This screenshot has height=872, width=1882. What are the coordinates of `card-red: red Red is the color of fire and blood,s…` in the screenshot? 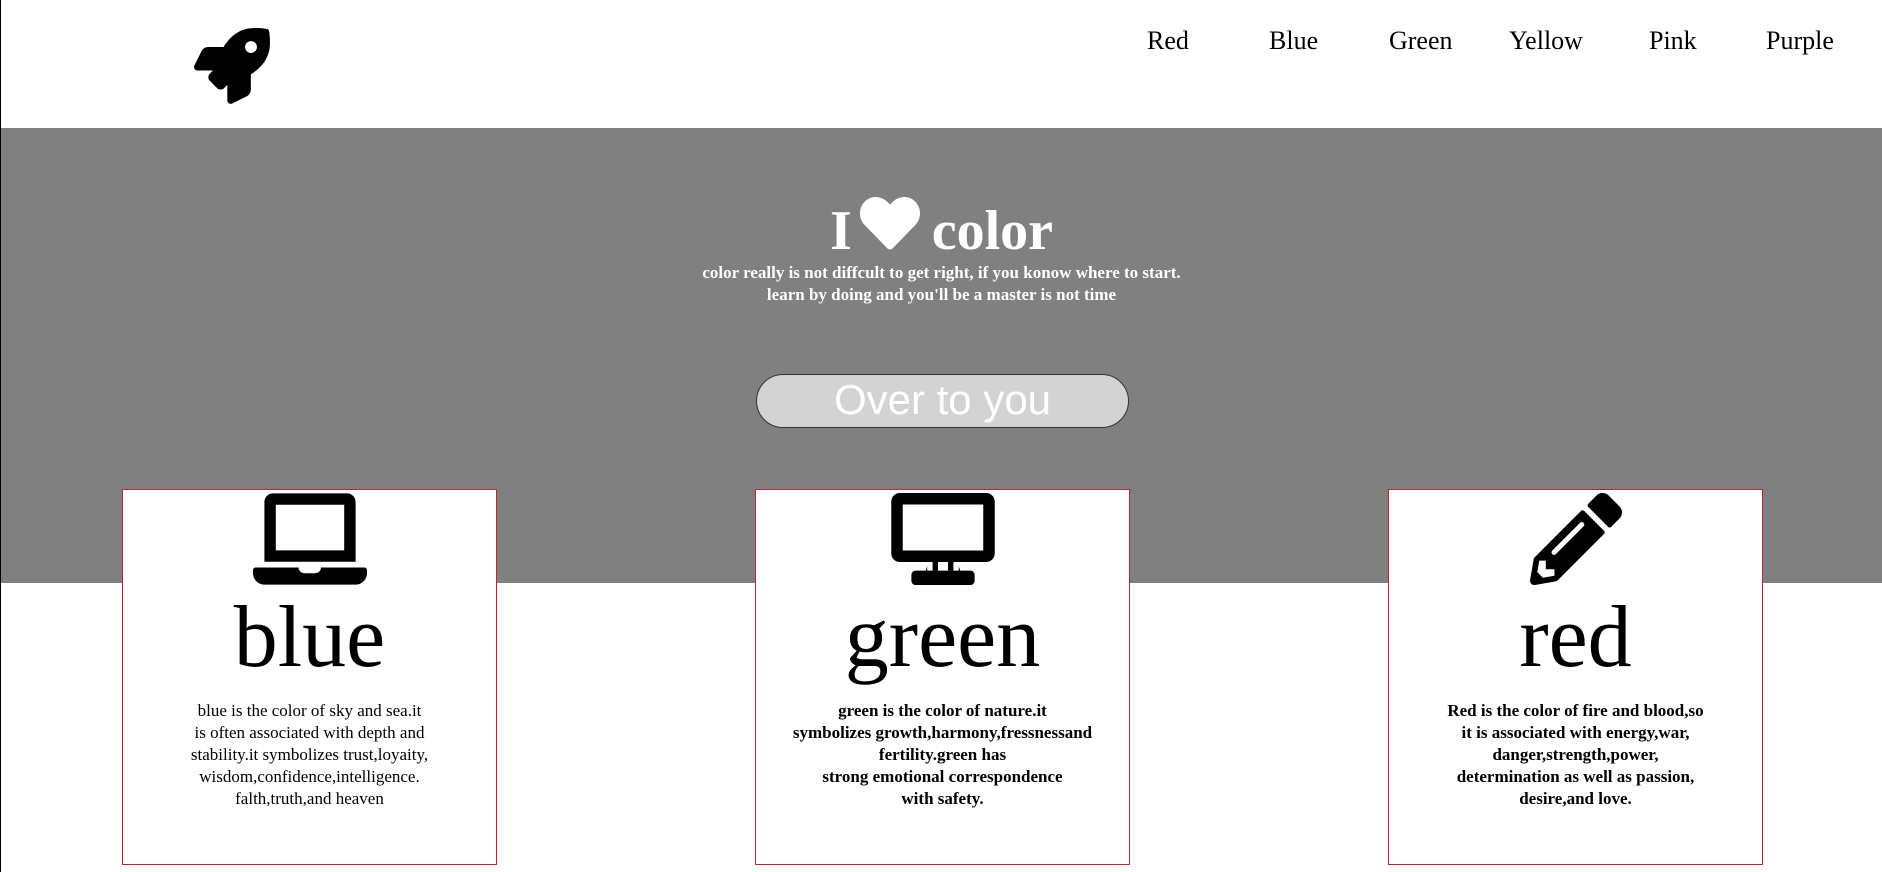 It's located at (1575, 677).